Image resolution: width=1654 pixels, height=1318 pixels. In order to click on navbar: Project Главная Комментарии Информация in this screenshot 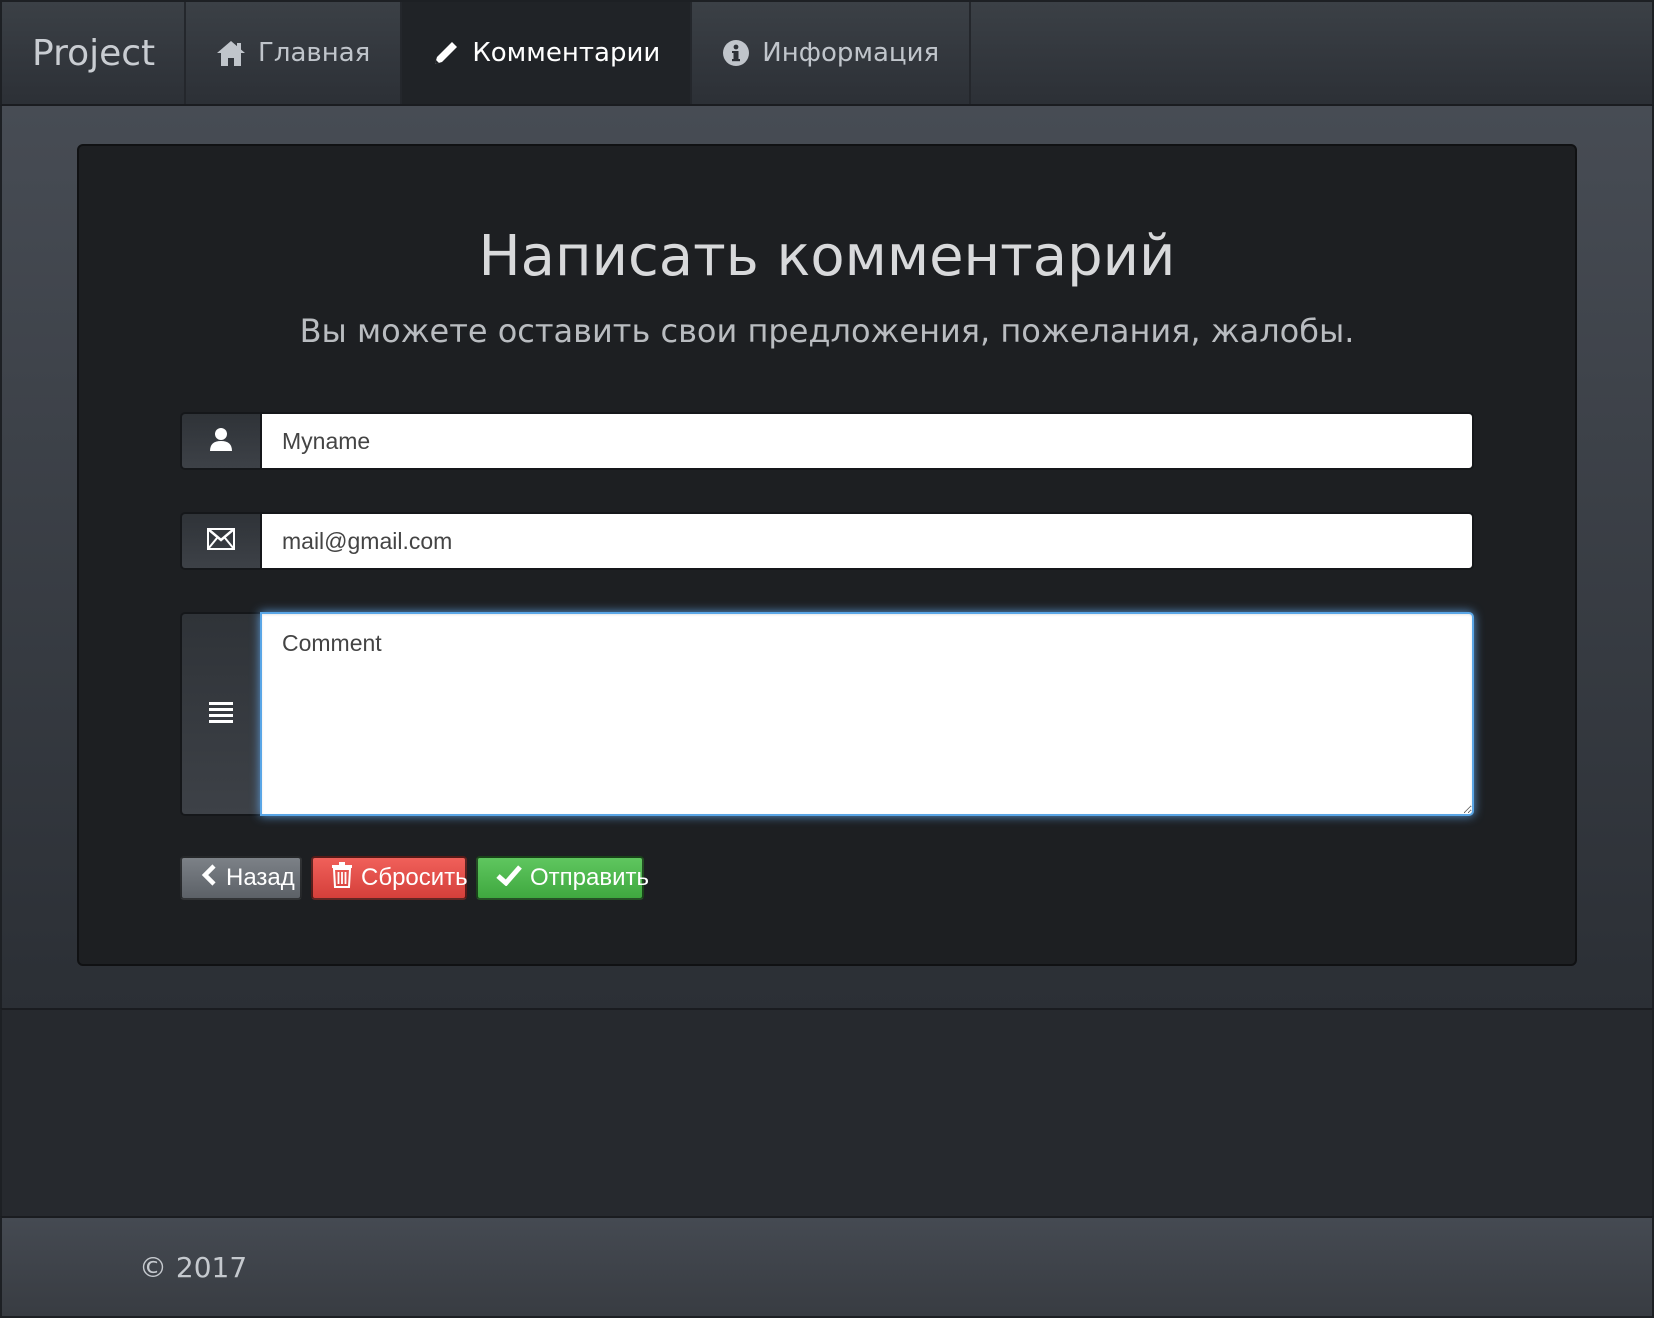, I will do `click(827, 53)`.